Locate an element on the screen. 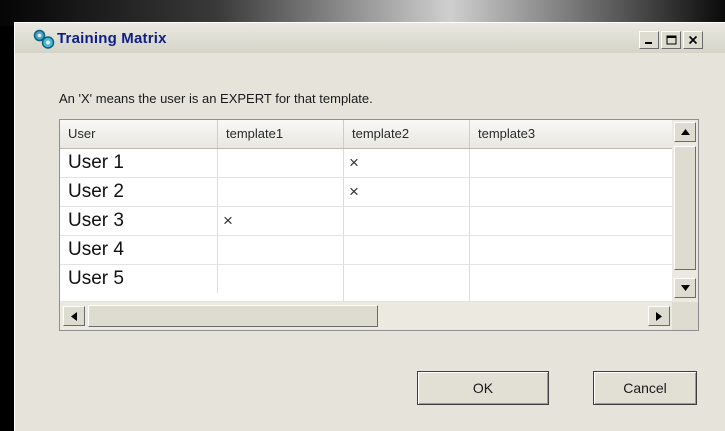 Image resolution: width=725 pixels, height=431 pixels. table-row: User 1 × is located at coordinates (366, 163).